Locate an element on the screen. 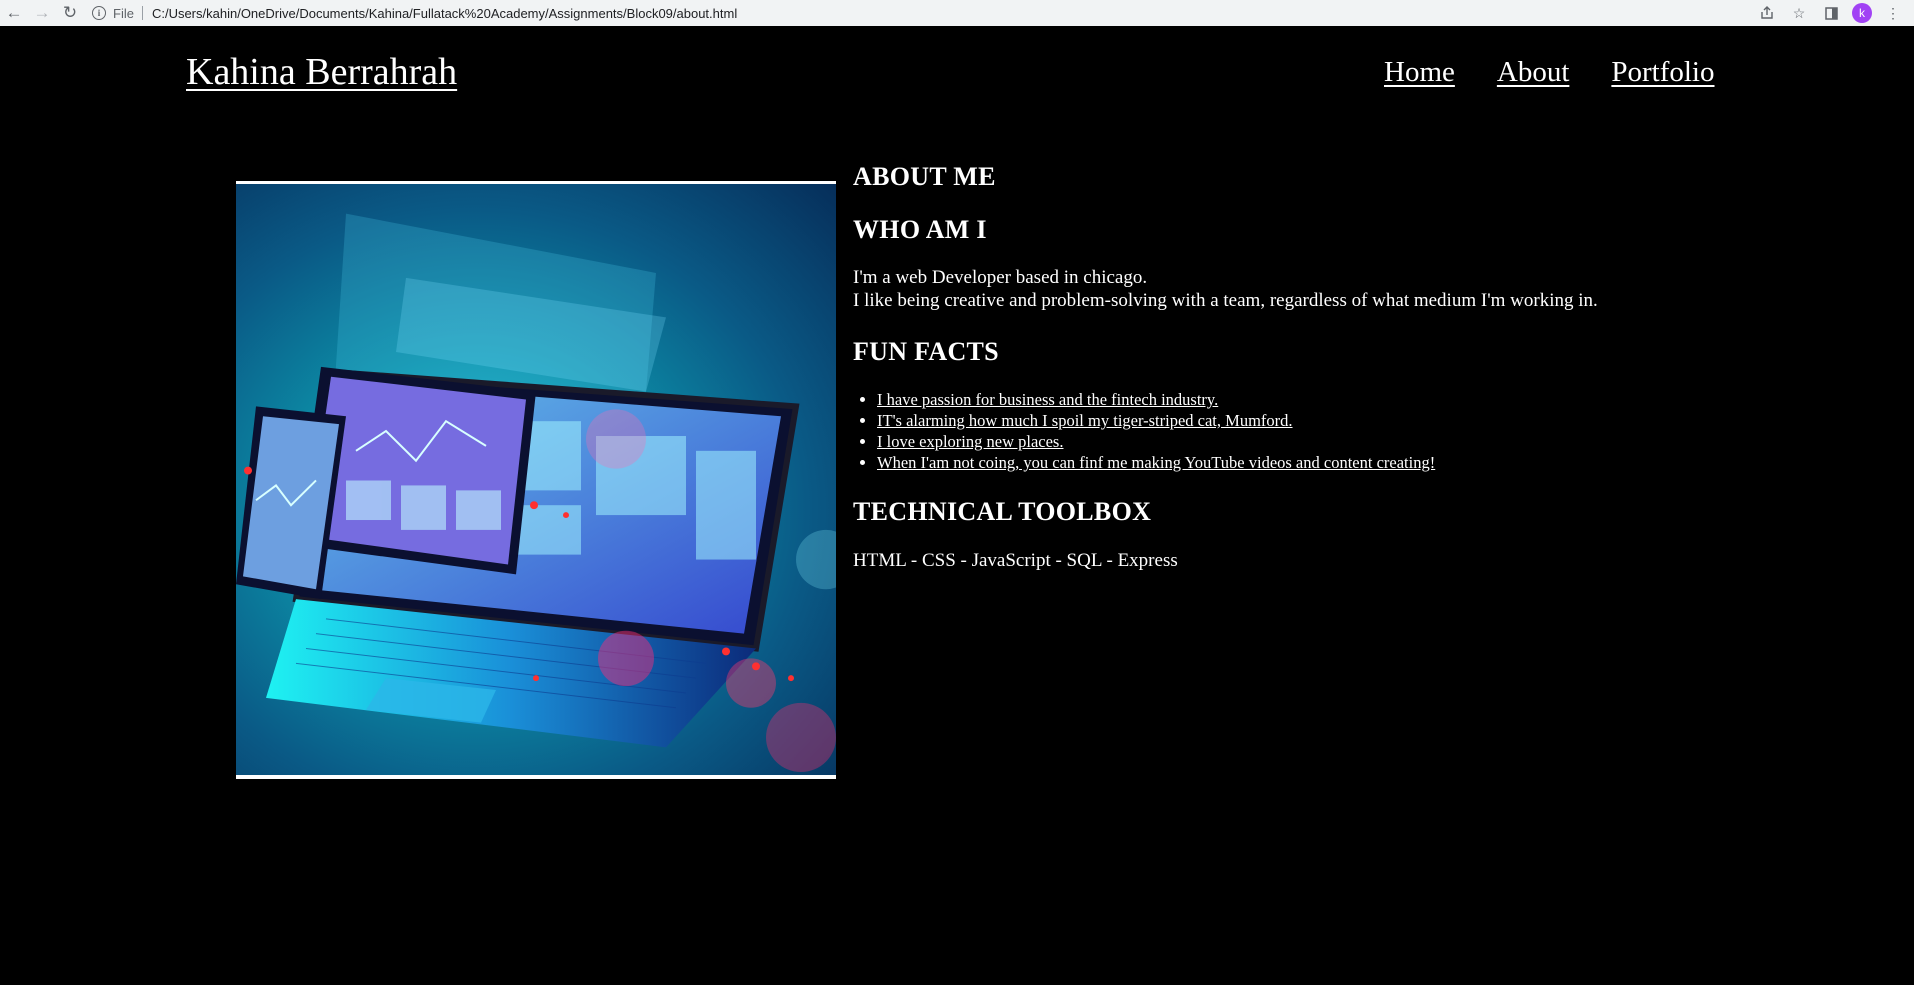  reload-button: ↻ is located at coordinates (70, 13).